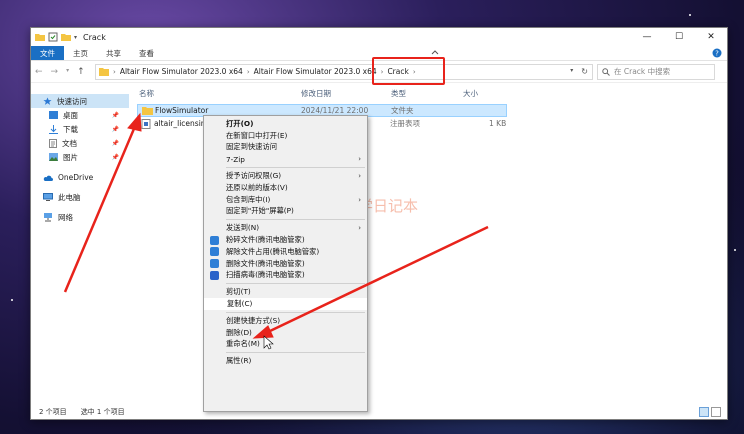  What do you see at coordinates (379, 412) in the screenshot?
I see `status-bar: 2 个项目 选中 1 个项目` at bounding box center [379, 412].